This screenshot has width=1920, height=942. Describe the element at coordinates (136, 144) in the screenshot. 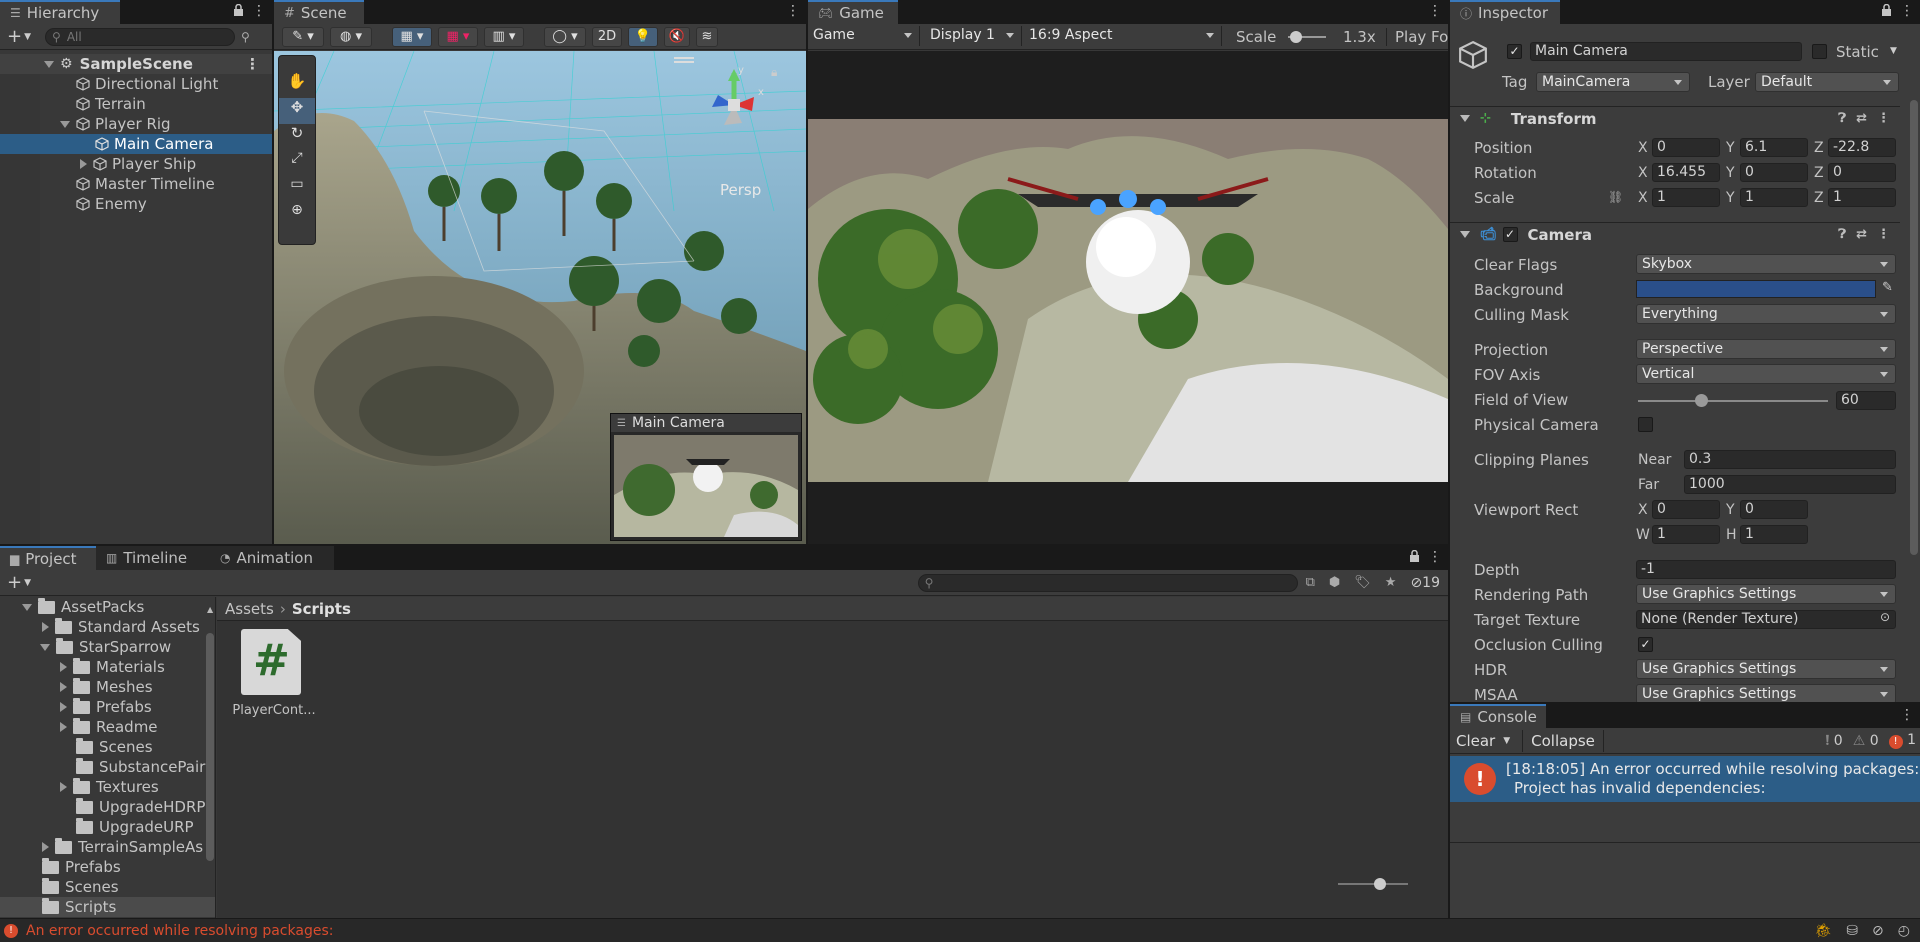

I see `tree-item-main-camera: Main Camera` at that location.